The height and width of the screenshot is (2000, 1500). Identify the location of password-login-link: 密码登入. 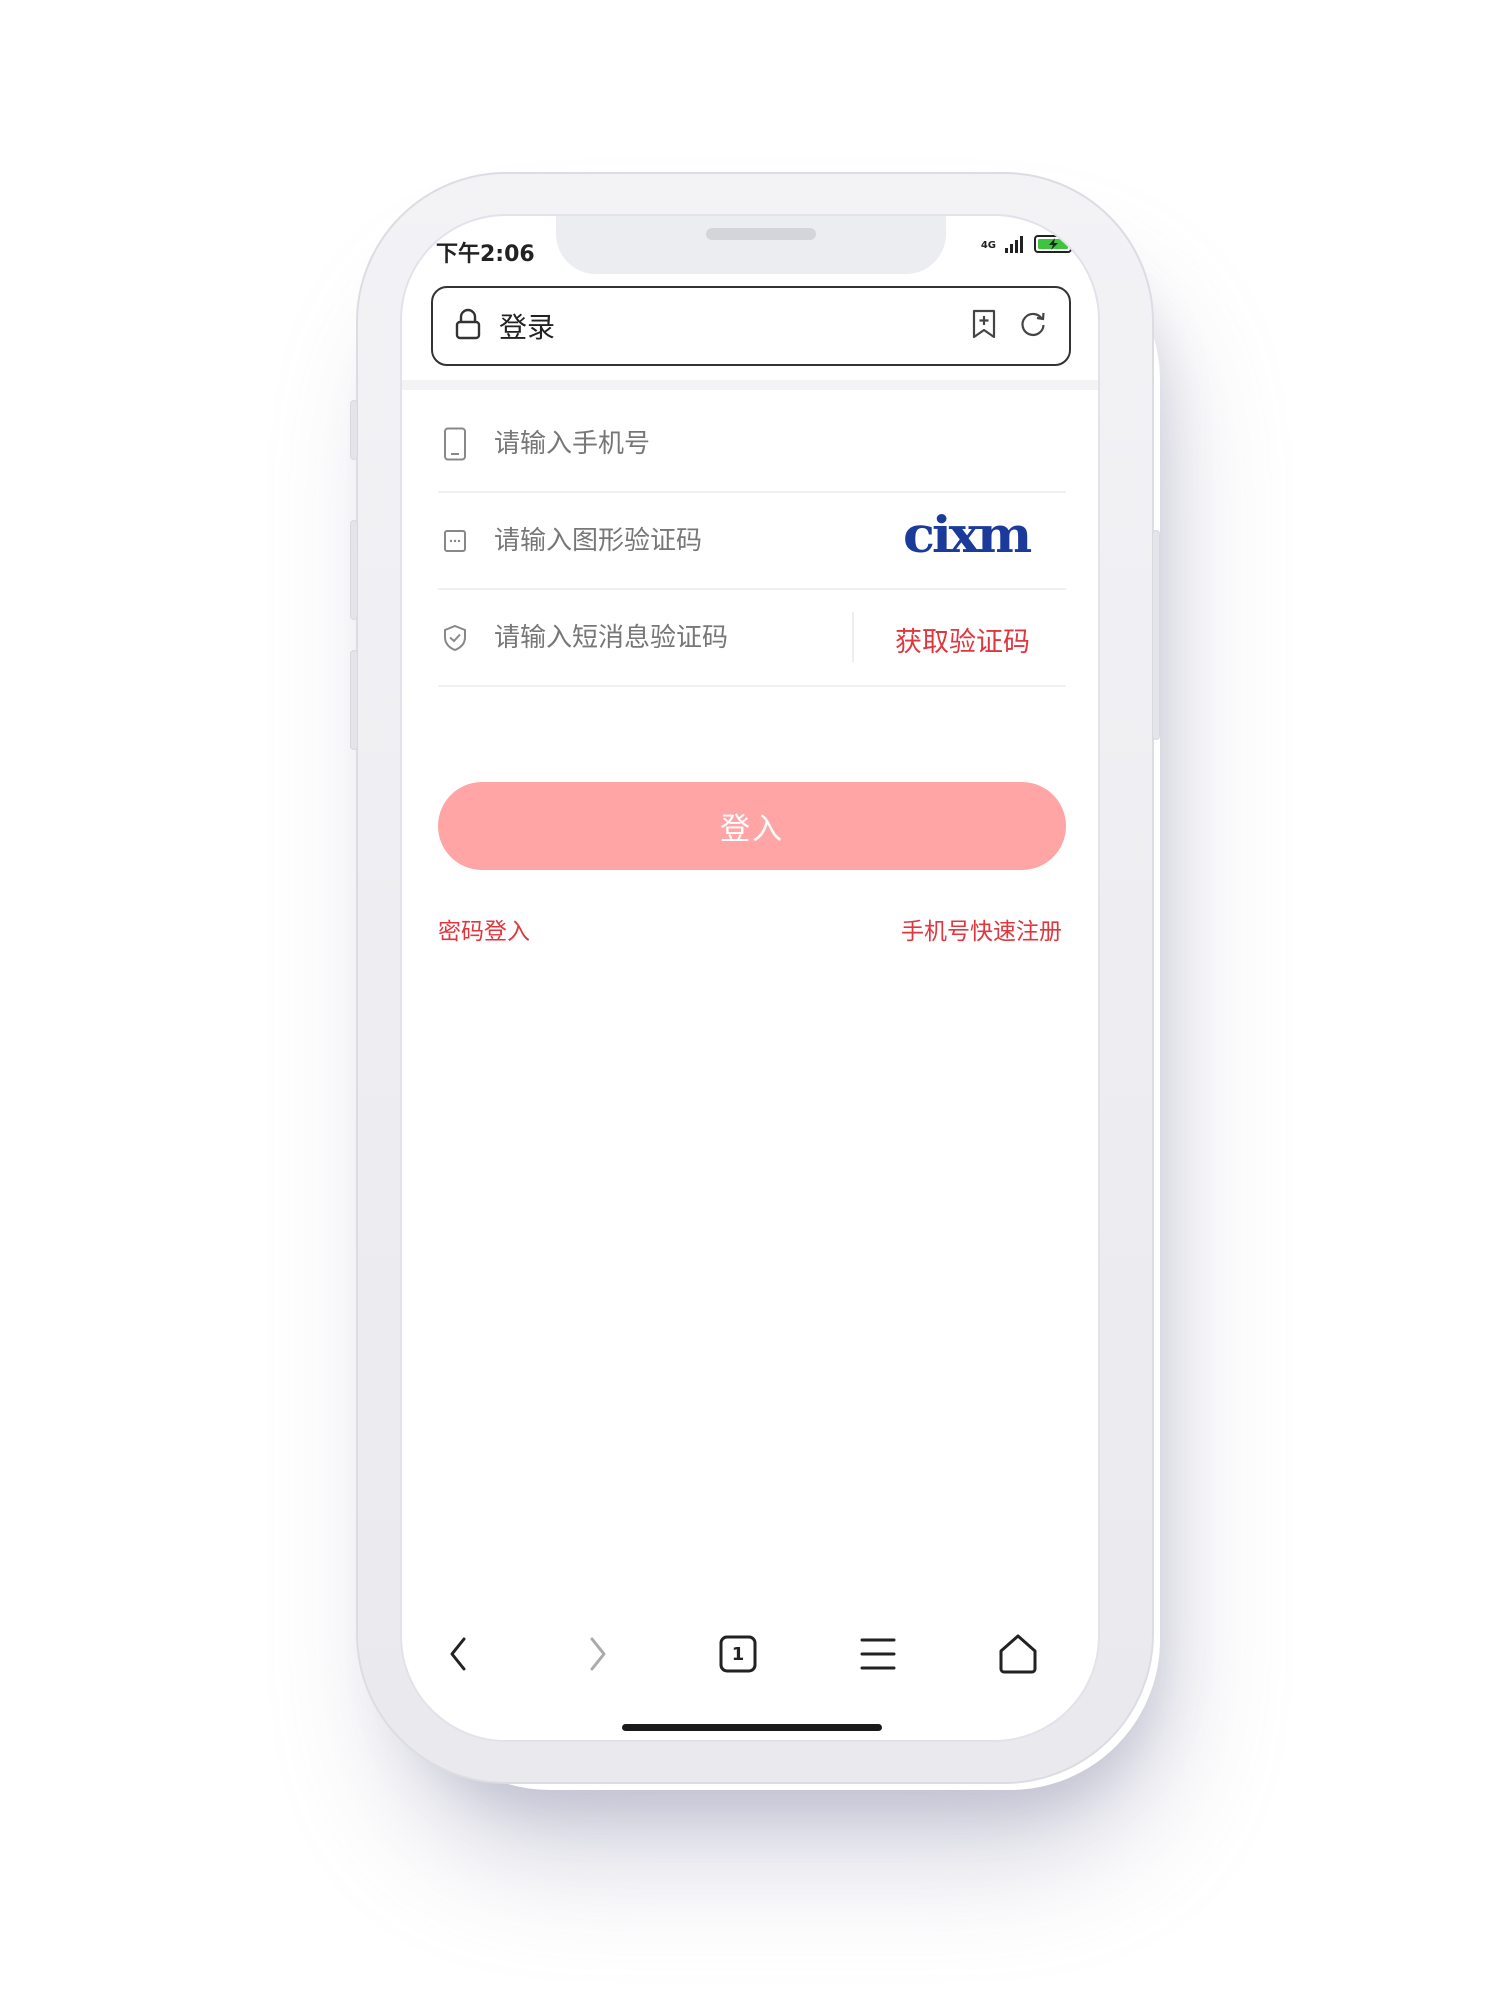
(484, 929).